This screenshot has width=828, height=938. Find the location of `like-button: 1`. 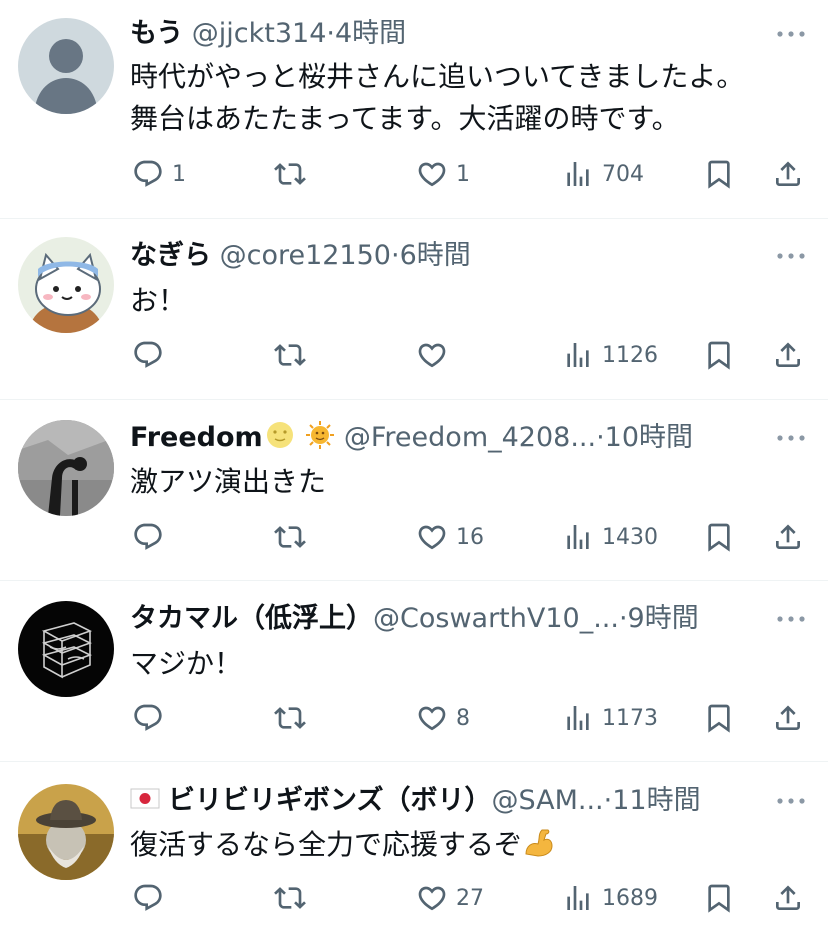

like-button: 1 is located at coordinates (443, 174).